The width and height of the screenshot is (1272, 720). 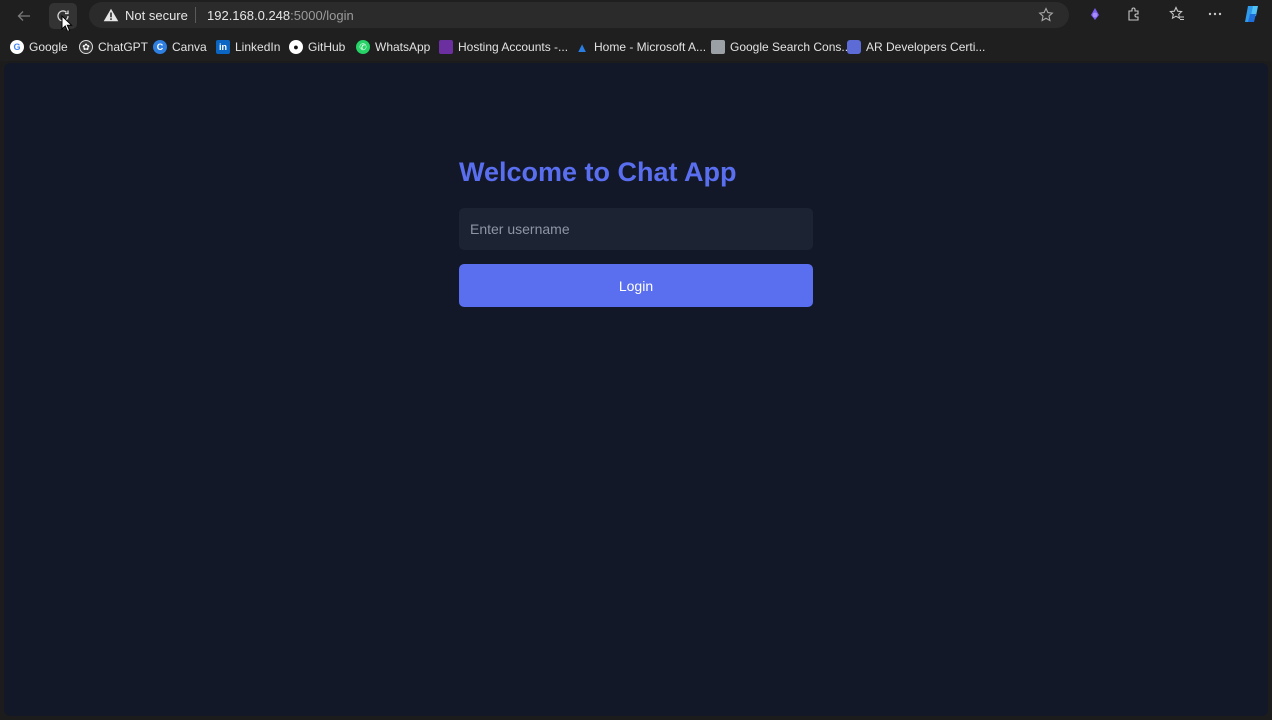 What do you see at coordinates (854, 47) in the screenshot?
I see `ar-dev-icon` at bounding box center [854, 47].